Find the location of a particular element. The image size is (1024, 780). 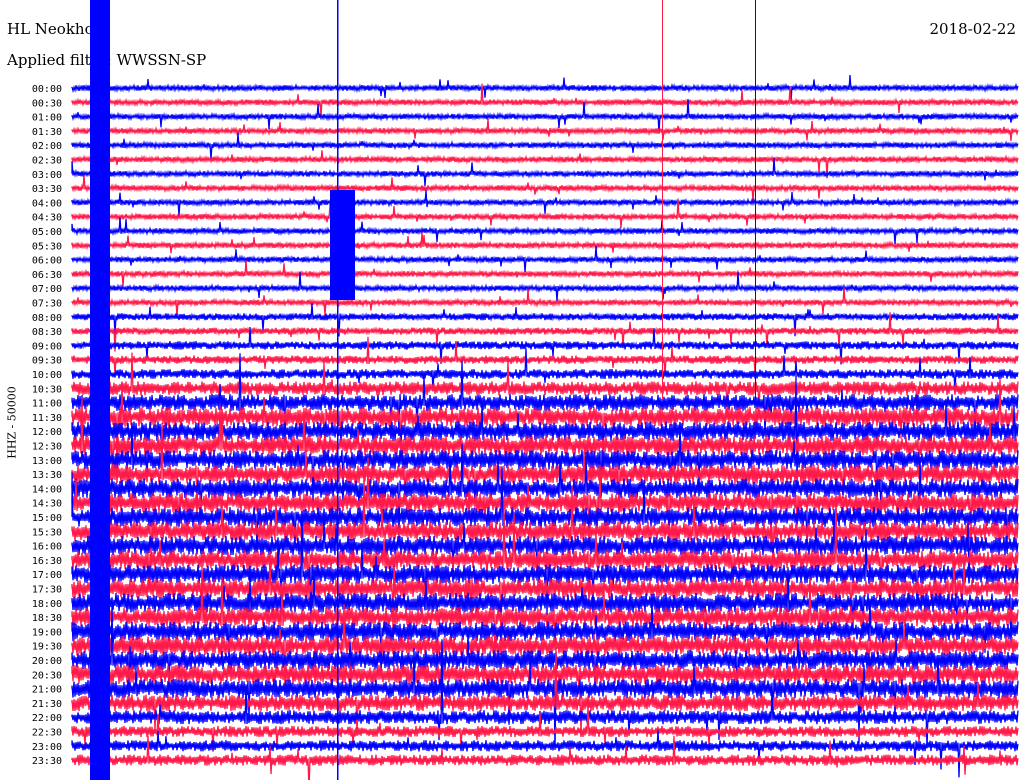

row-time-label: 19:30 is located at coordinates (47, 647).